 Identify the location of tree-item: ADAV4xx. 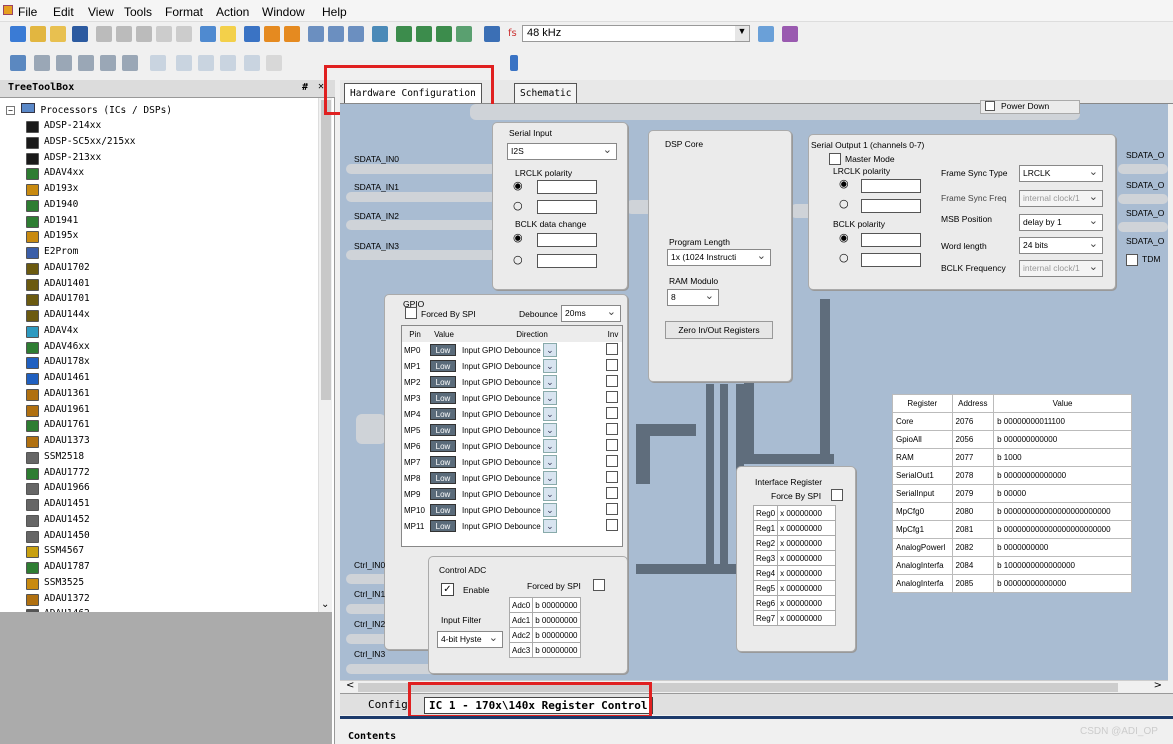
(55, 174).